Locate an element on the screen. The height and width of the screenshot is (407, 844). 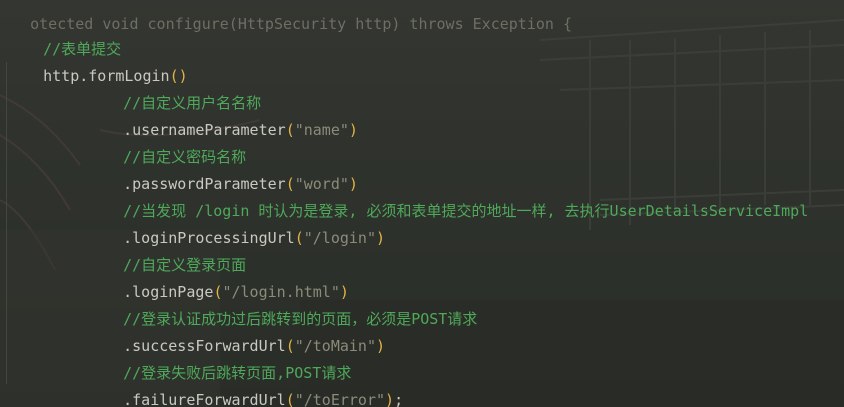
code-line: //表单提交 is located at coordinates (64, 33).